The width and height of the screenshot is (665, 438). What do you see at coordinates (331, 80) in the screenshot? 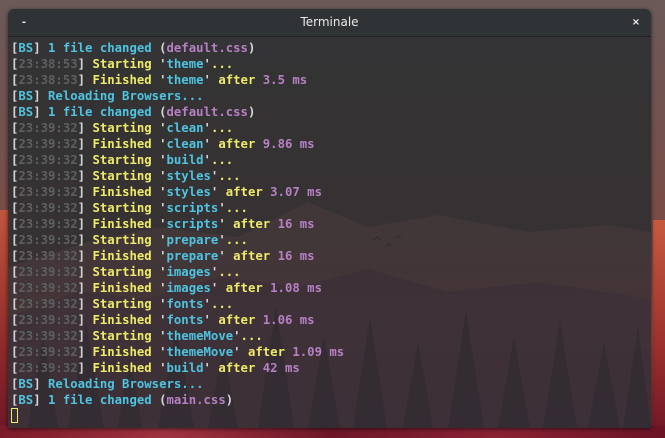
I see `terminal-line: [23:38:53] Finished 'theme' after 3.5 ms` at bounding box center [331, 80].